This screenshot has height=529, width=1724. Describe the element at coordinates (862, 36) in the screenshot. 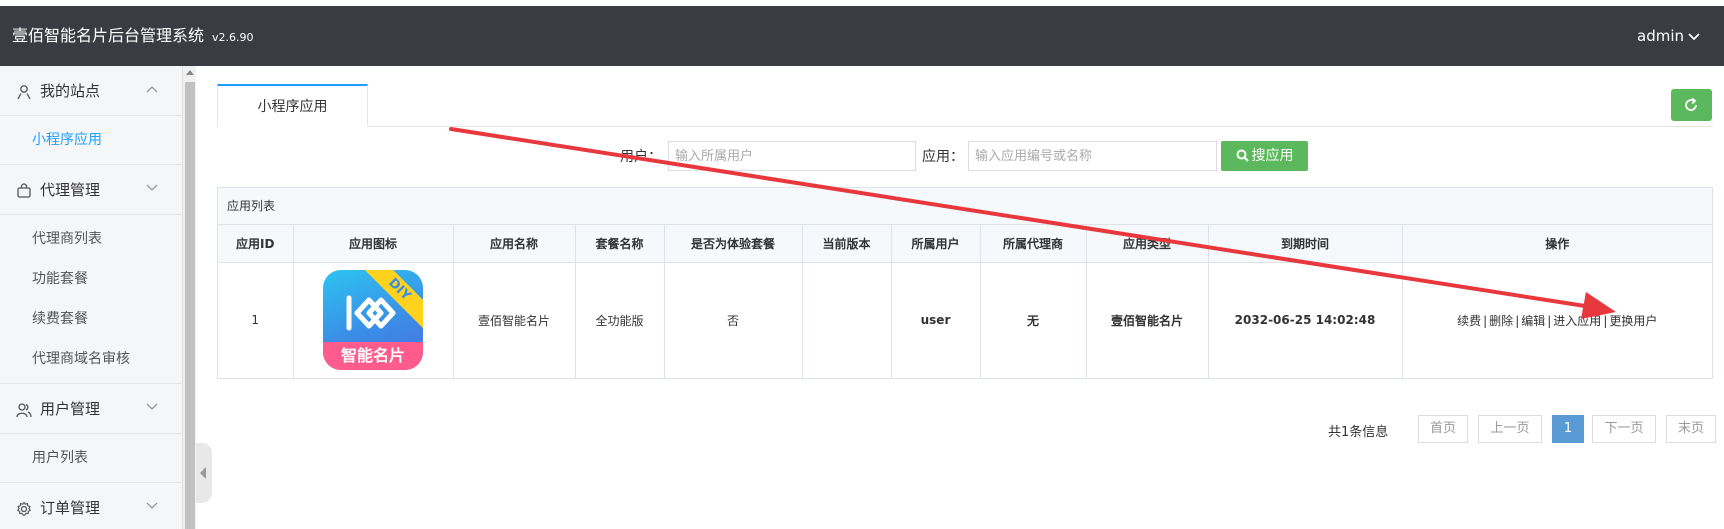

I see `top-header: 壹佰智能名片后台管理系统 v2.6.90 admin` at that location.